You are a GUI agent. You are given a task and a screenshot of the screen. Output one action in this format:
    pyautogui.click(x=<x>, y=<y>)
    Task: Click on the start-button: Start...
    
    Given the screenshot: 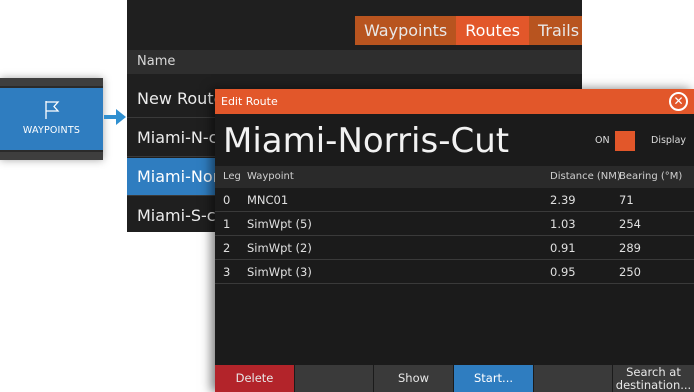 What is the action you would take?
    pyautogui.click(x=494, y=378)
    